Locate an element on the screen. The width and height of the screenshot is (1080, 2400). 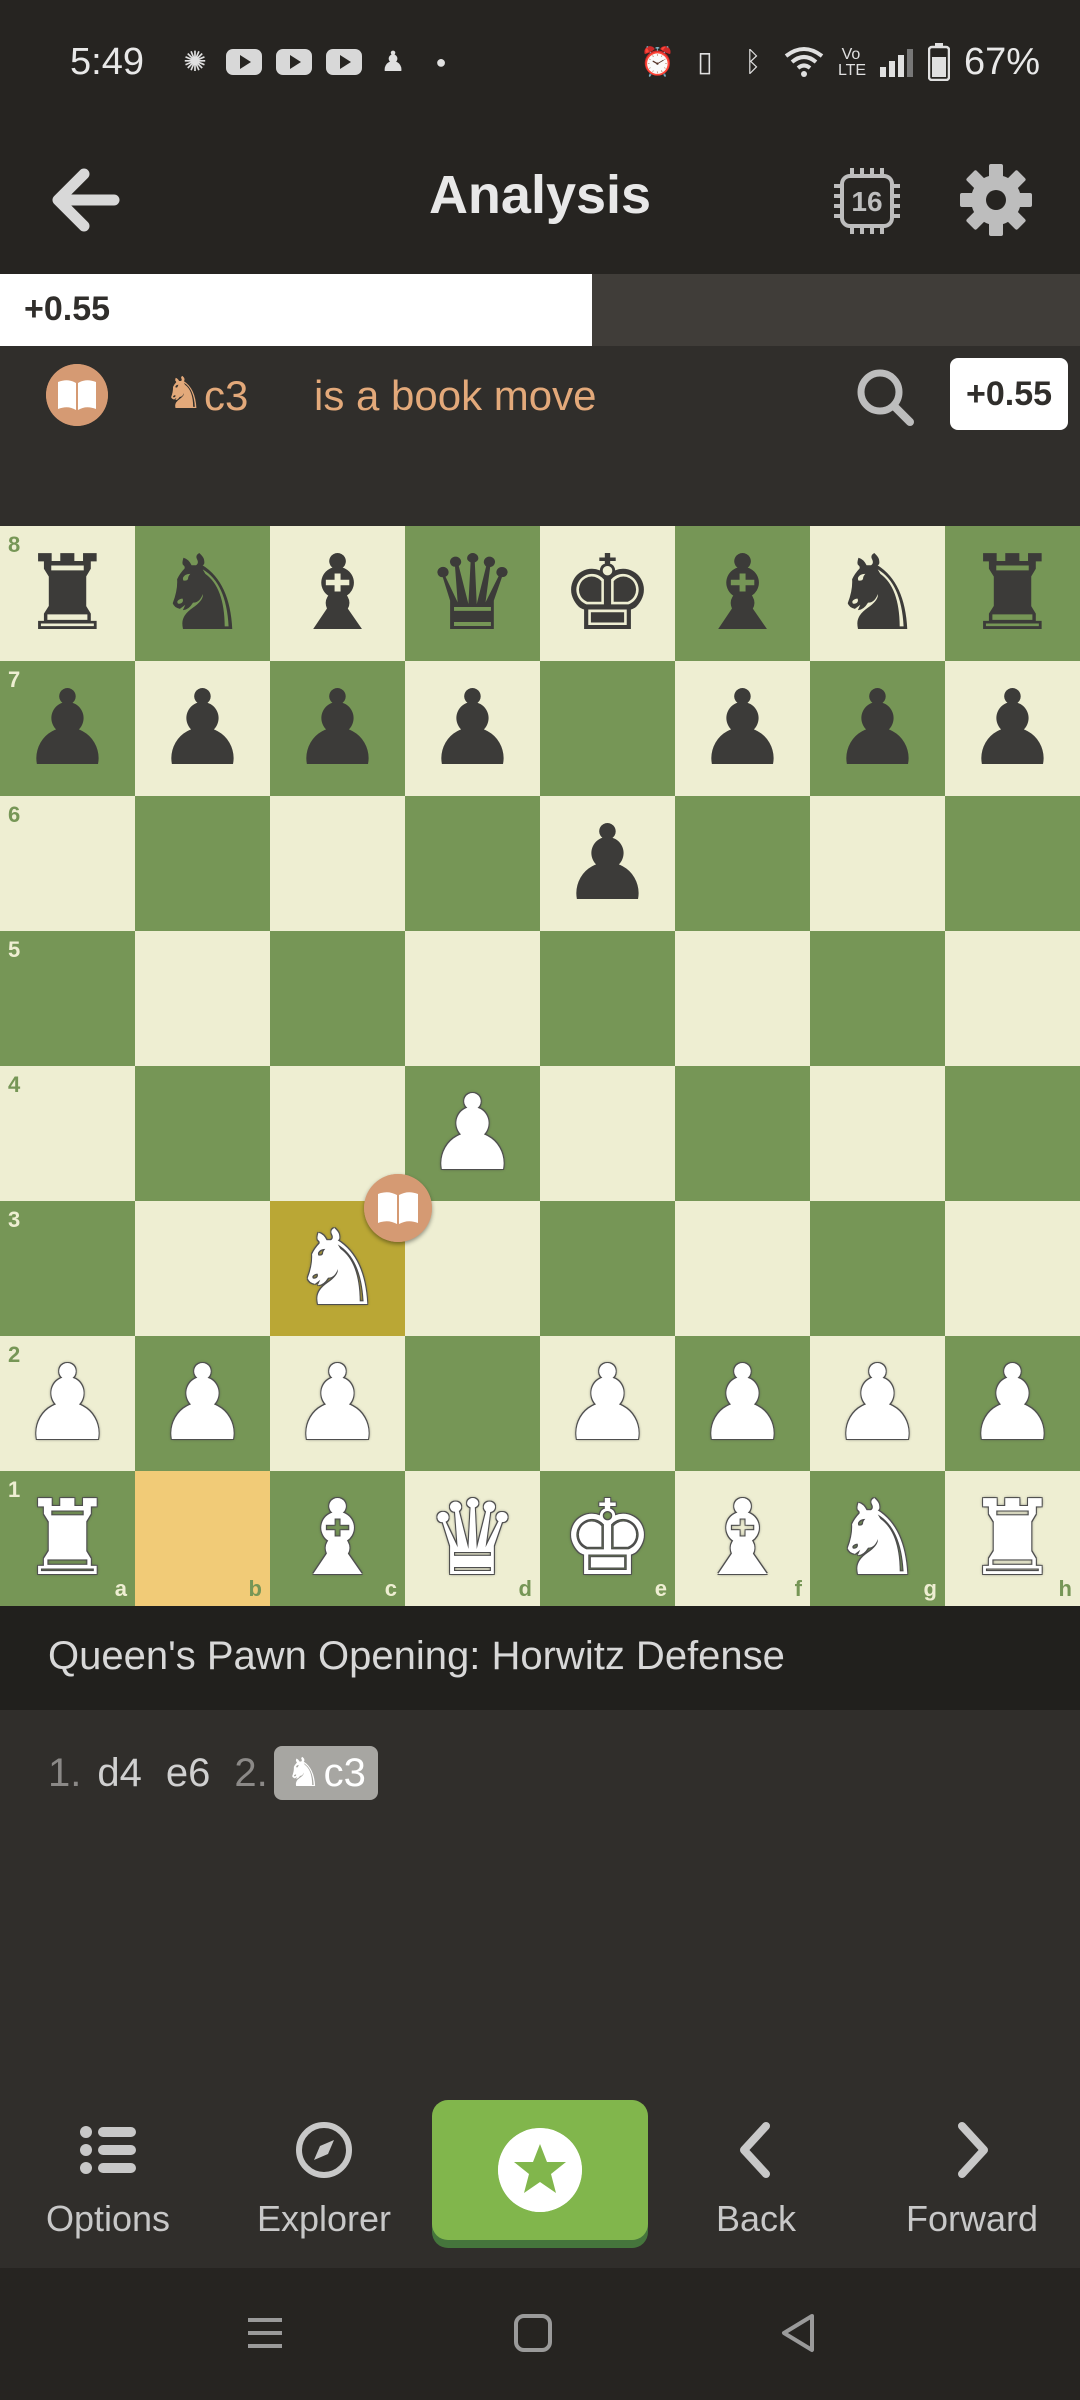
book-move-badge-icon is located at coordinates (398, 1208).